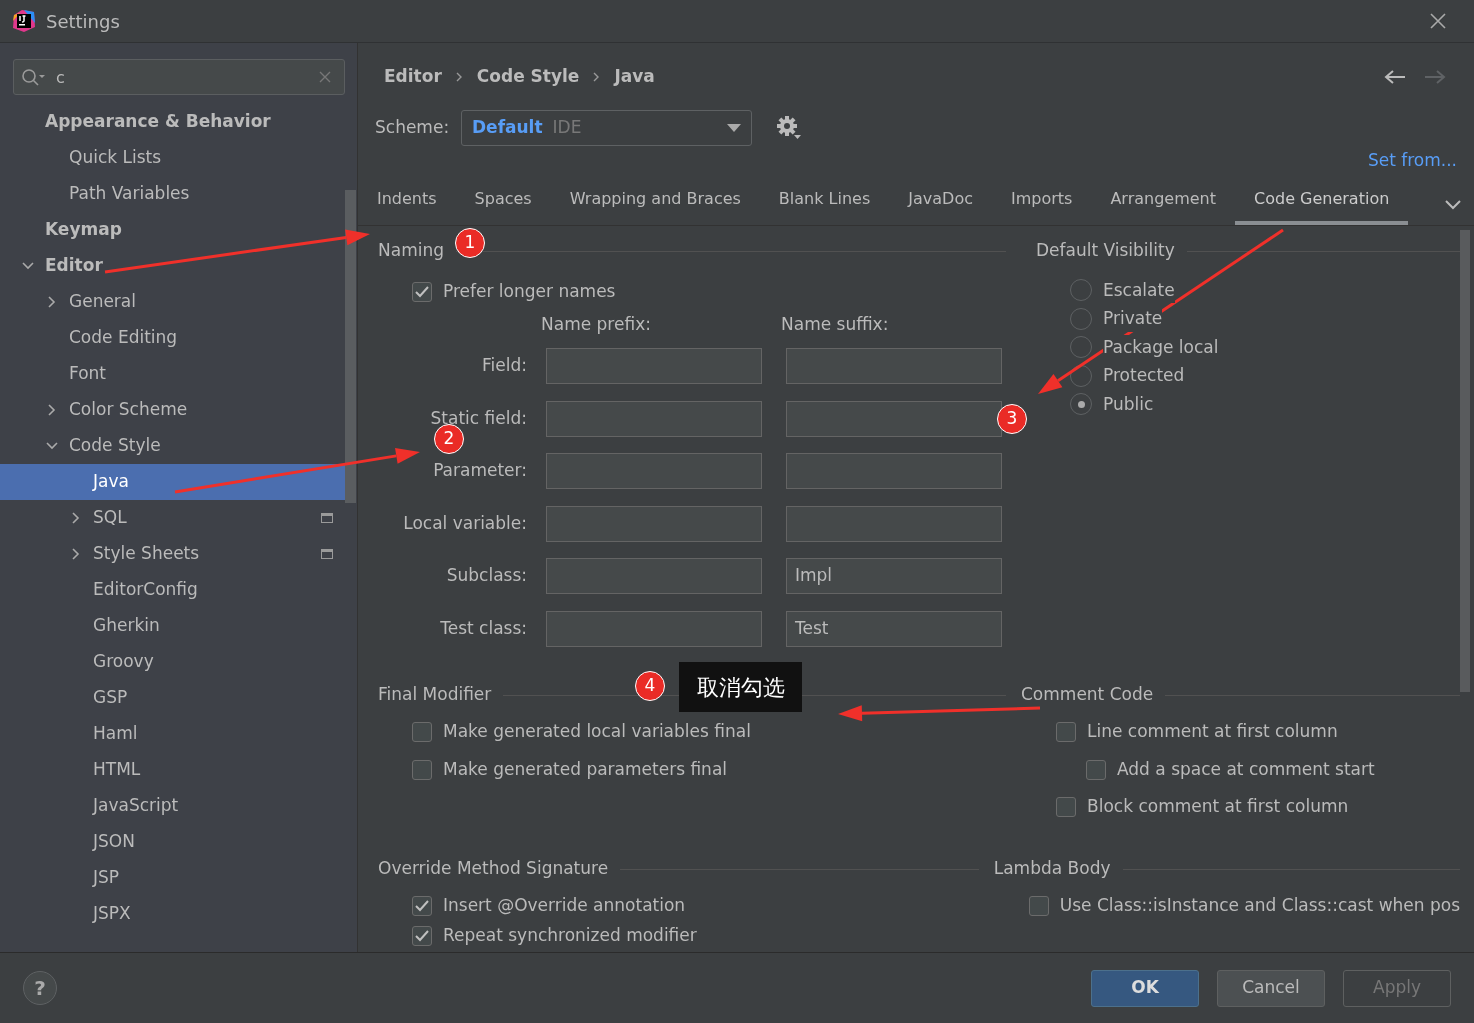 The image size is (1474, 1023). Describe the element at coordinates (835, 325) in the screenshot. I see `column-header: Name suffix:` at that location.